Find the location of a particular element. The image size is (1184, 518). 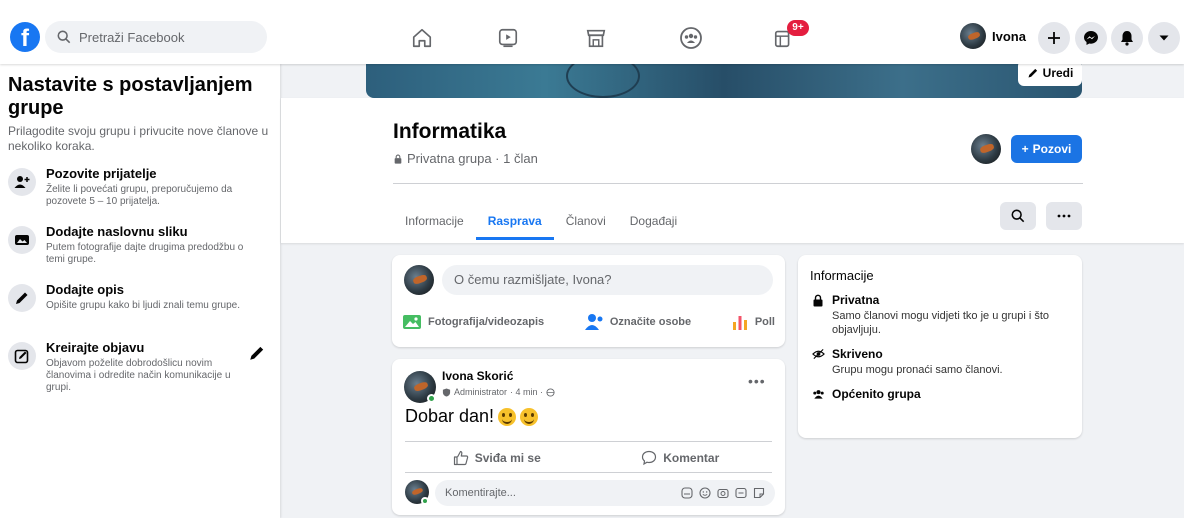

thumbs-up-icon is located at coordinates (460, 458).